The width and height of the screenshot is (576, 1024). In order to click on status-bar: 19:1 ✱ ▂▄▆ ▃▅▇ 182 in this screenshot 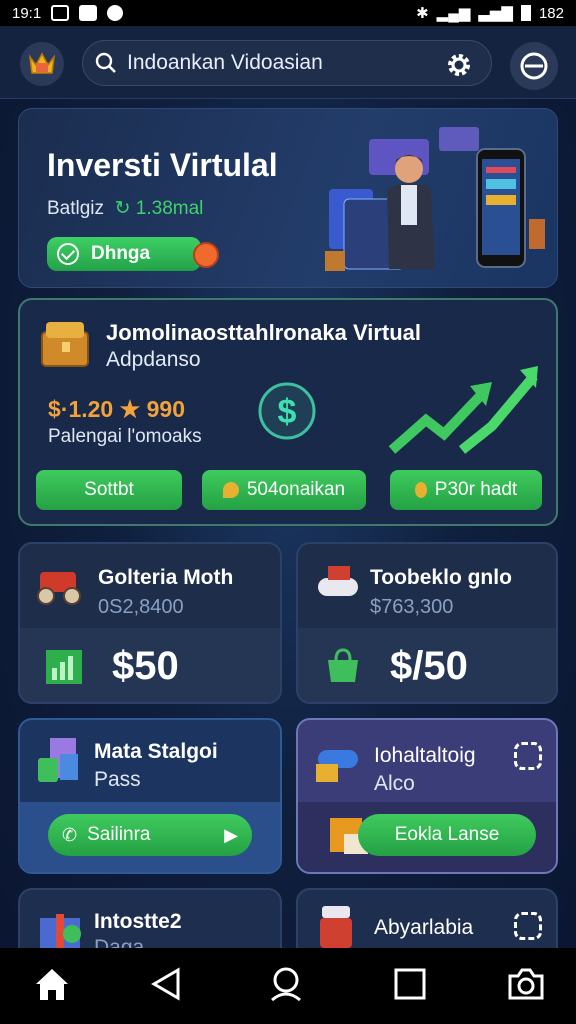, I will do `click(288, 13)`.